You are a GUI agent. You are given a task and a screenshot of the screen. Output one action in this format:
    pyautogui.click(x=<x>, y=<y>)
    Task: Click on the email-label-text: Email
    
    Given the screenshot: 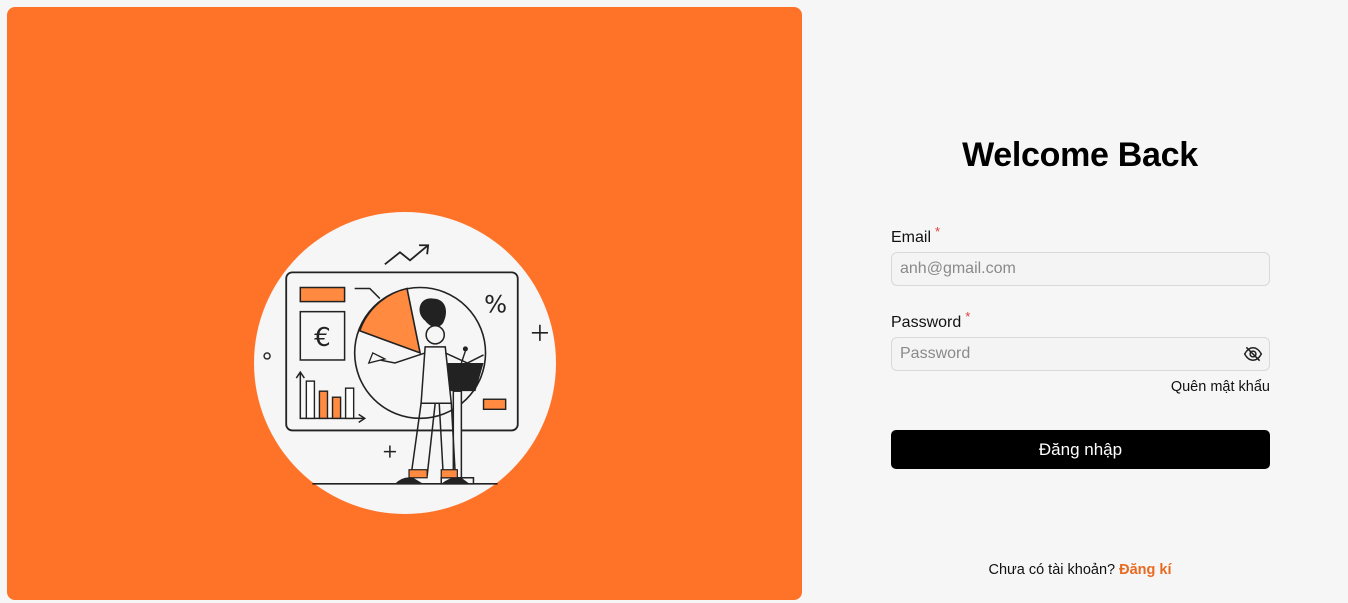 What is the action you would take?
    pyautogui.click(x=911, y=237)
    